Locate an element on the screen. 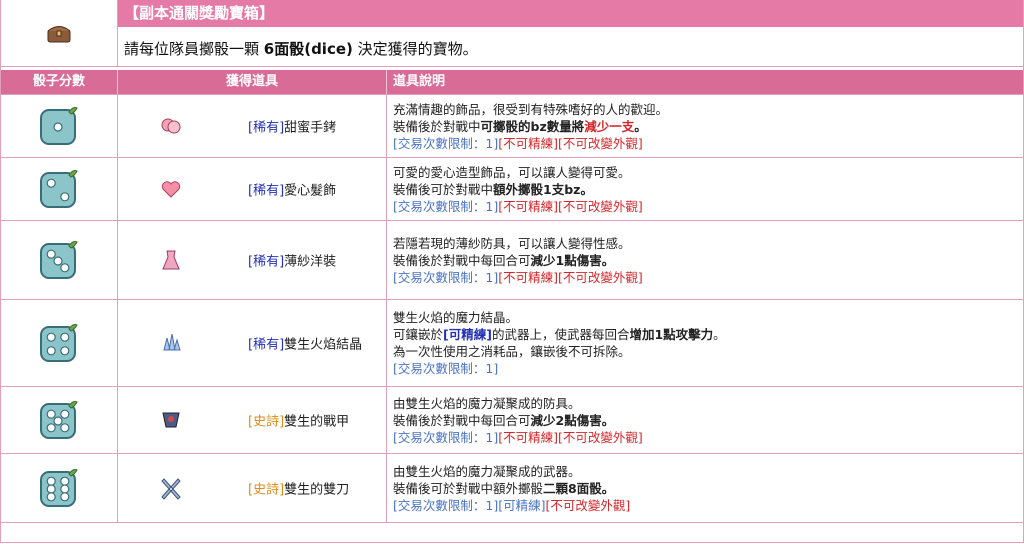  item-cell: [稀有]甜蜜手銬 is located at coordinates (252, 126).